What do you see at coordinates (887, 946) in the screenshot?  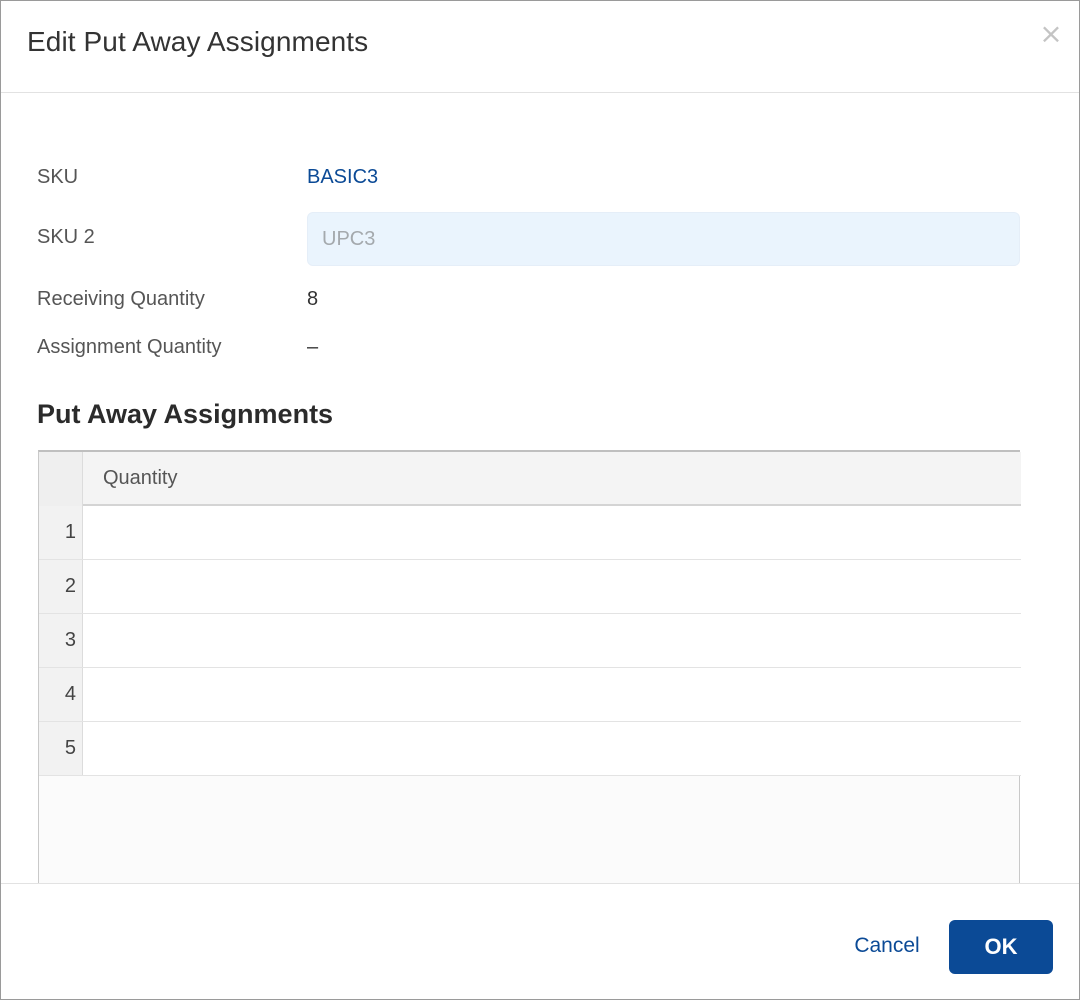 I see `cancel-button: Cancel` at bounding box center [887, 946].